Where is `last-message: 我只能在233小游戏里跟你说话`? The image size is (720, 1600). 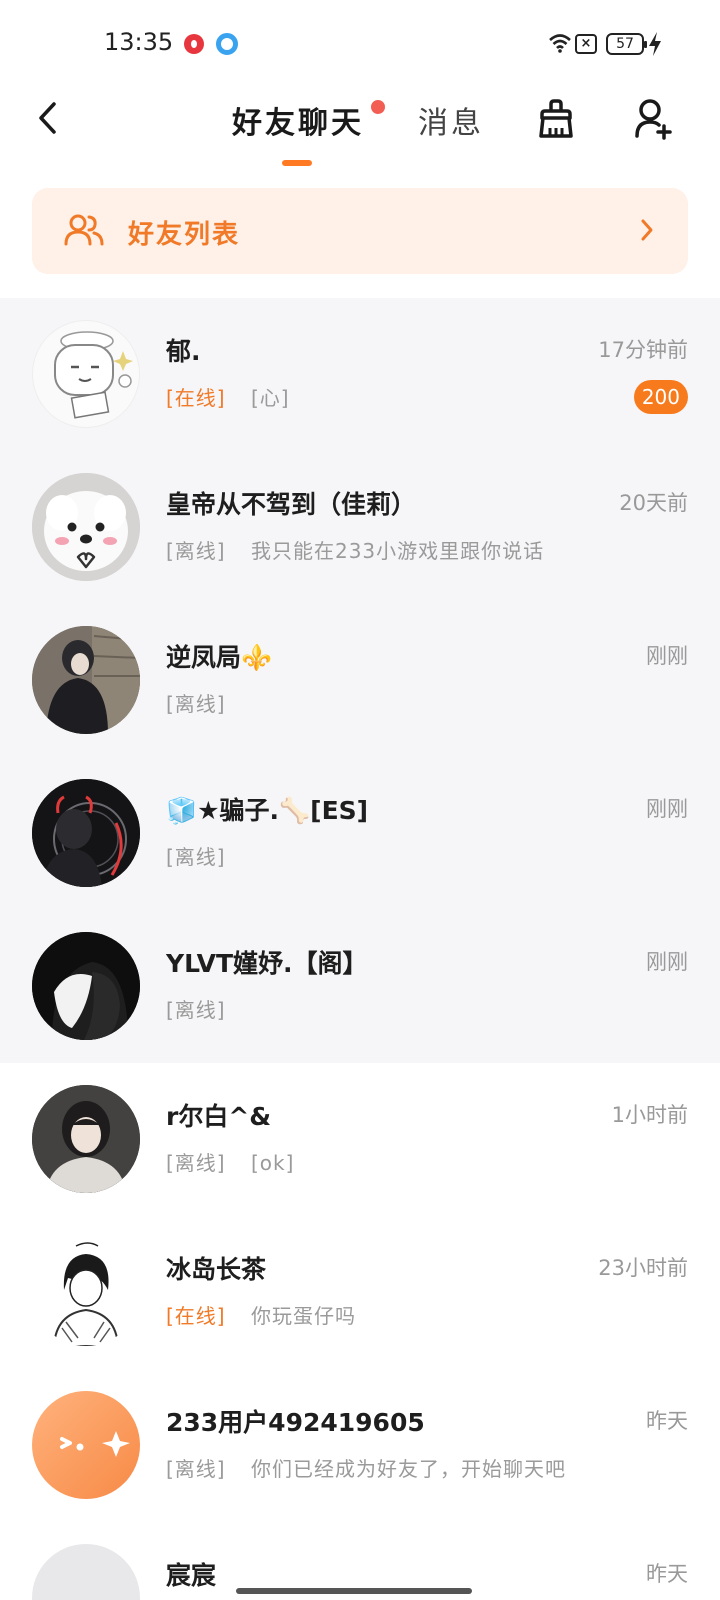 last-message: 我只能在233小游戏里跟你说话 is located at coordinates (397, 551).